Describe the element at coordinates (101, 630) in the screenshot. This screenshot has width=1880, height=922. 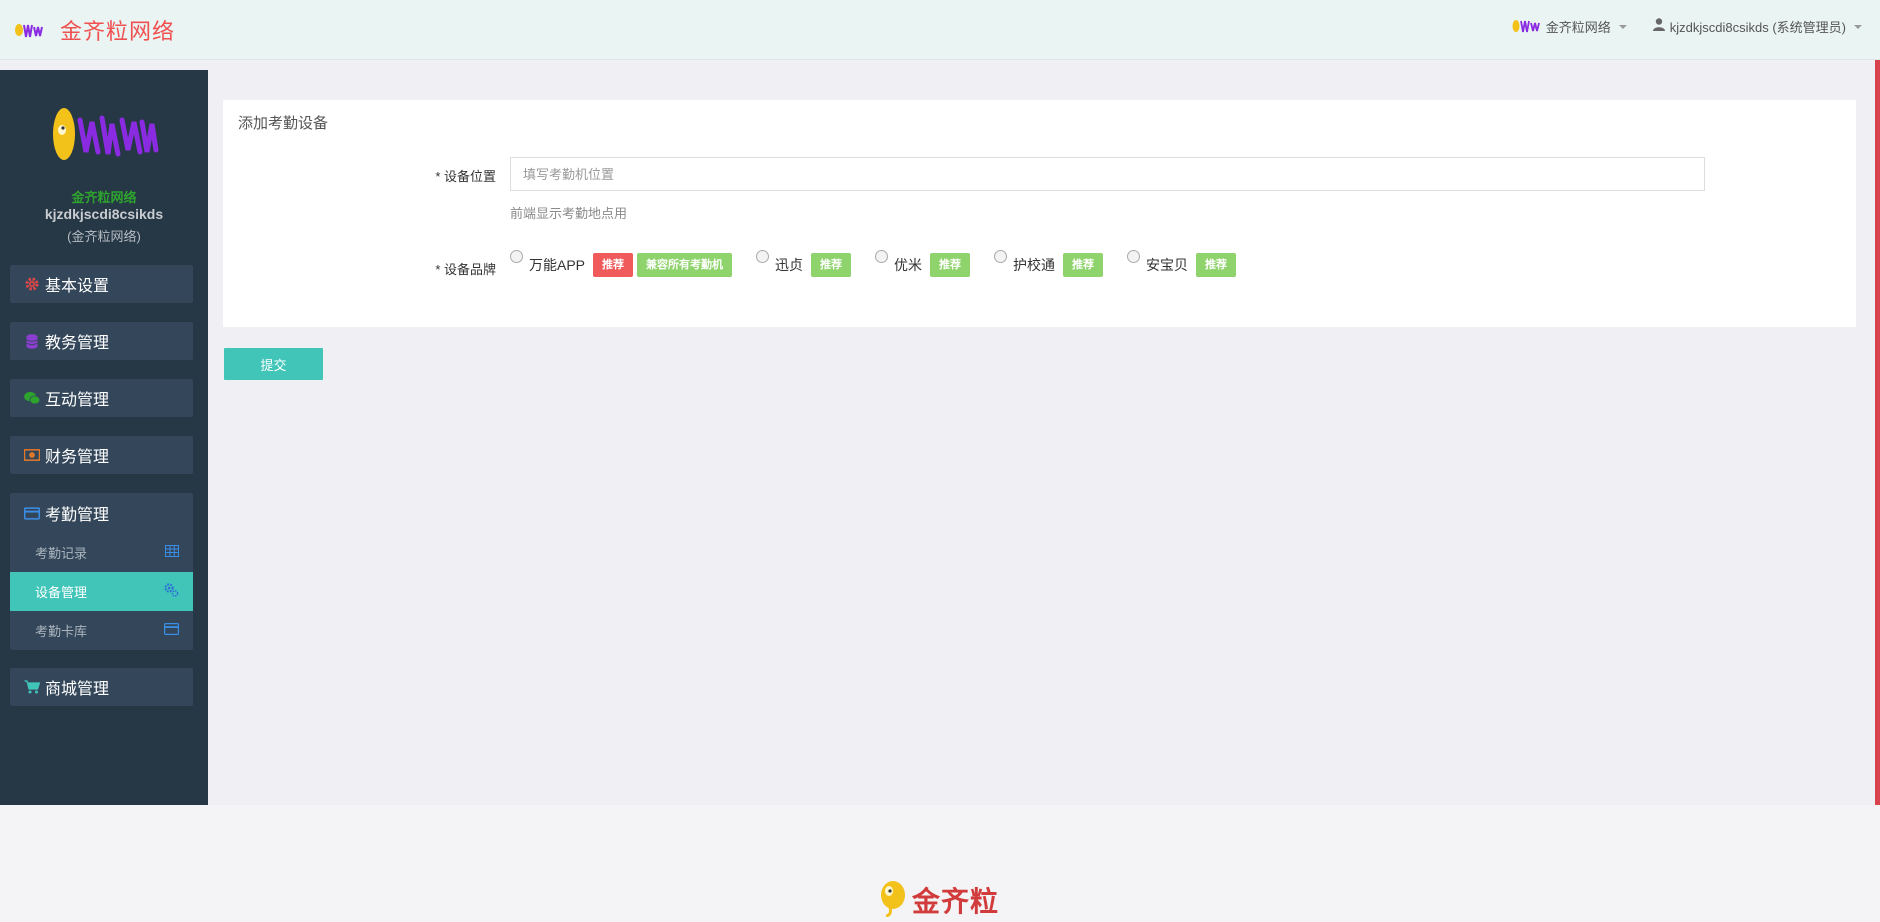
I see `sidebar-subitem-cards: 考勤卡库` at that location.